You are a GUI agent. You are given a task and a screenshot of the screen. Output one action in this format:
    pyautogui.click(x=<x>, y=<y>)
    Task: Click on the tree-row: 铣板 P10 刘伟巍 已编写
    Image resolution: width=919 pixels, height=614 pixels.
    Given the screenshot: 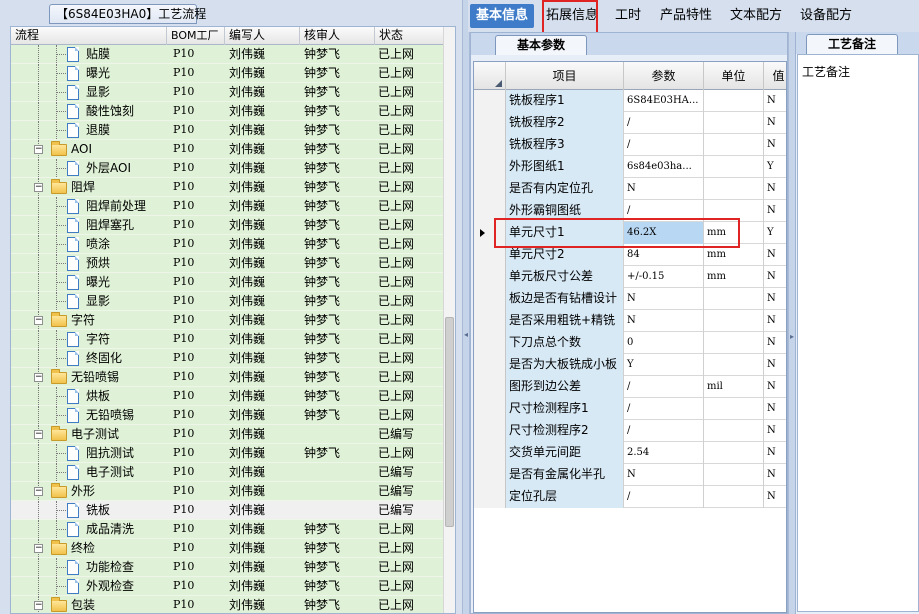 What is the action you would take?
    pyautogui.click(x=228, y=510)
    